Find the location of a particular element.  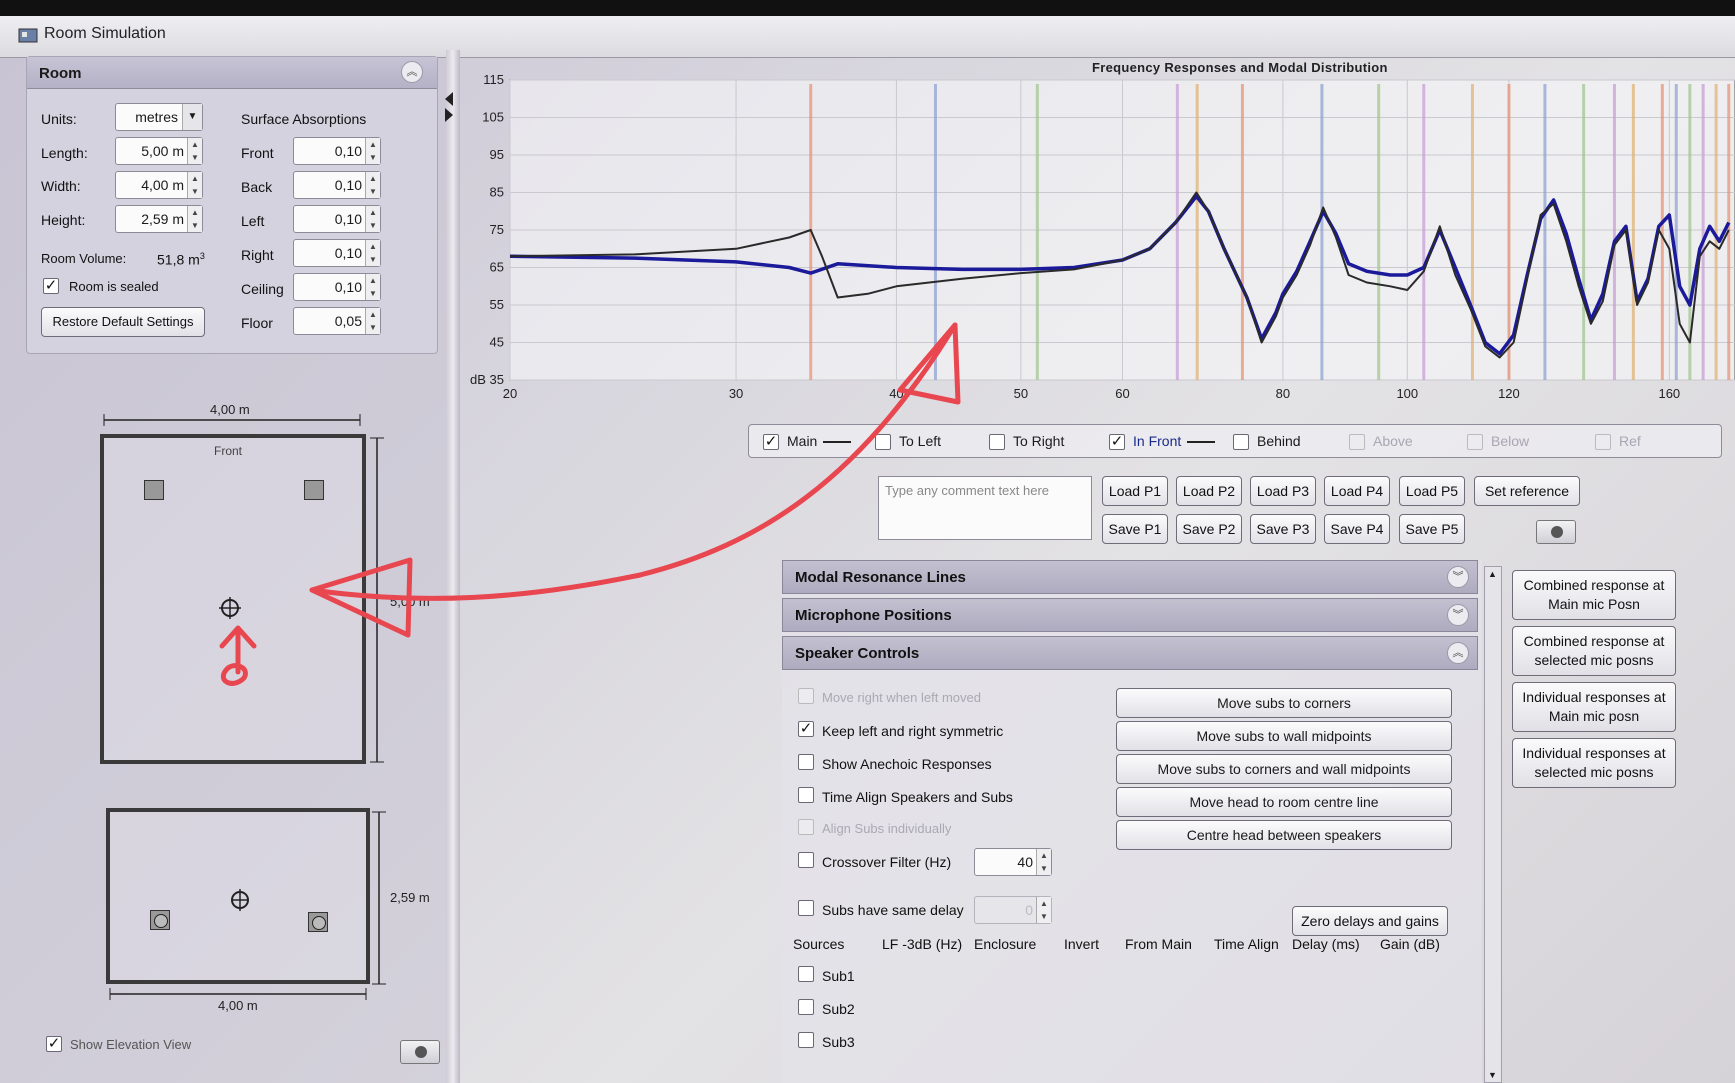

speaker-action-button: Move subs to wall midpoints is located at coordinates (1284, 736).